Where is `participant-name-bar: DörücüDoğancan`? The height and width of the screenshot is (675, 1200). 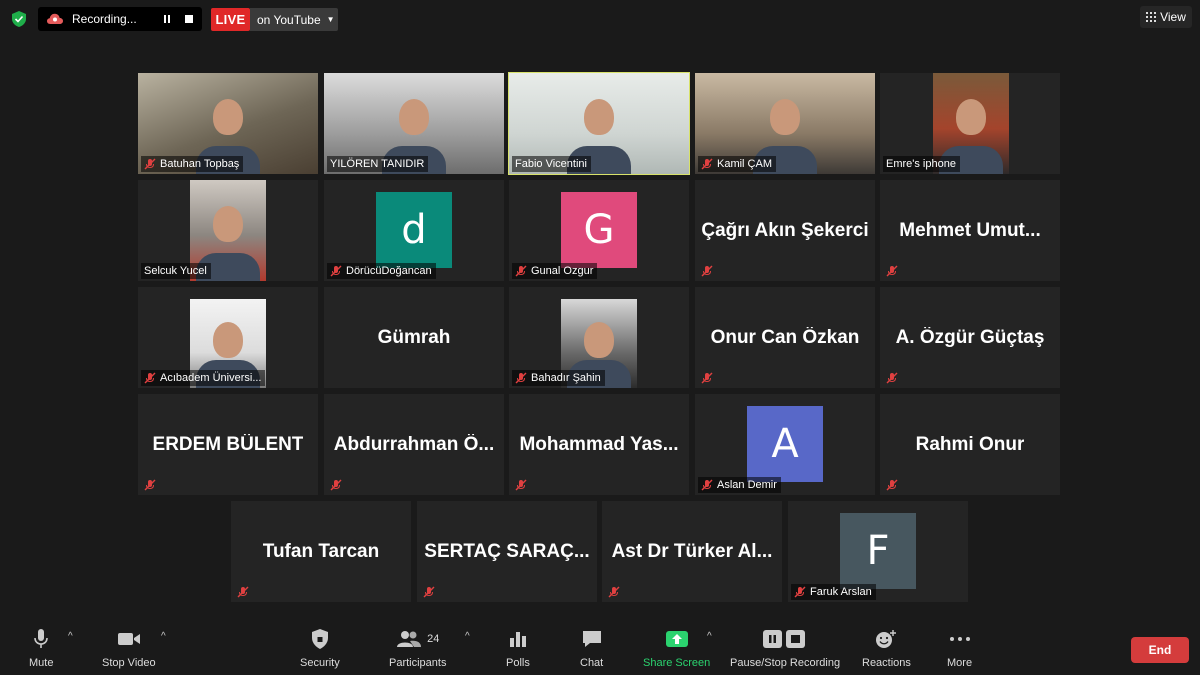 participant-name-bar: DörücüDoğancan is located at coordinates (381, 271).